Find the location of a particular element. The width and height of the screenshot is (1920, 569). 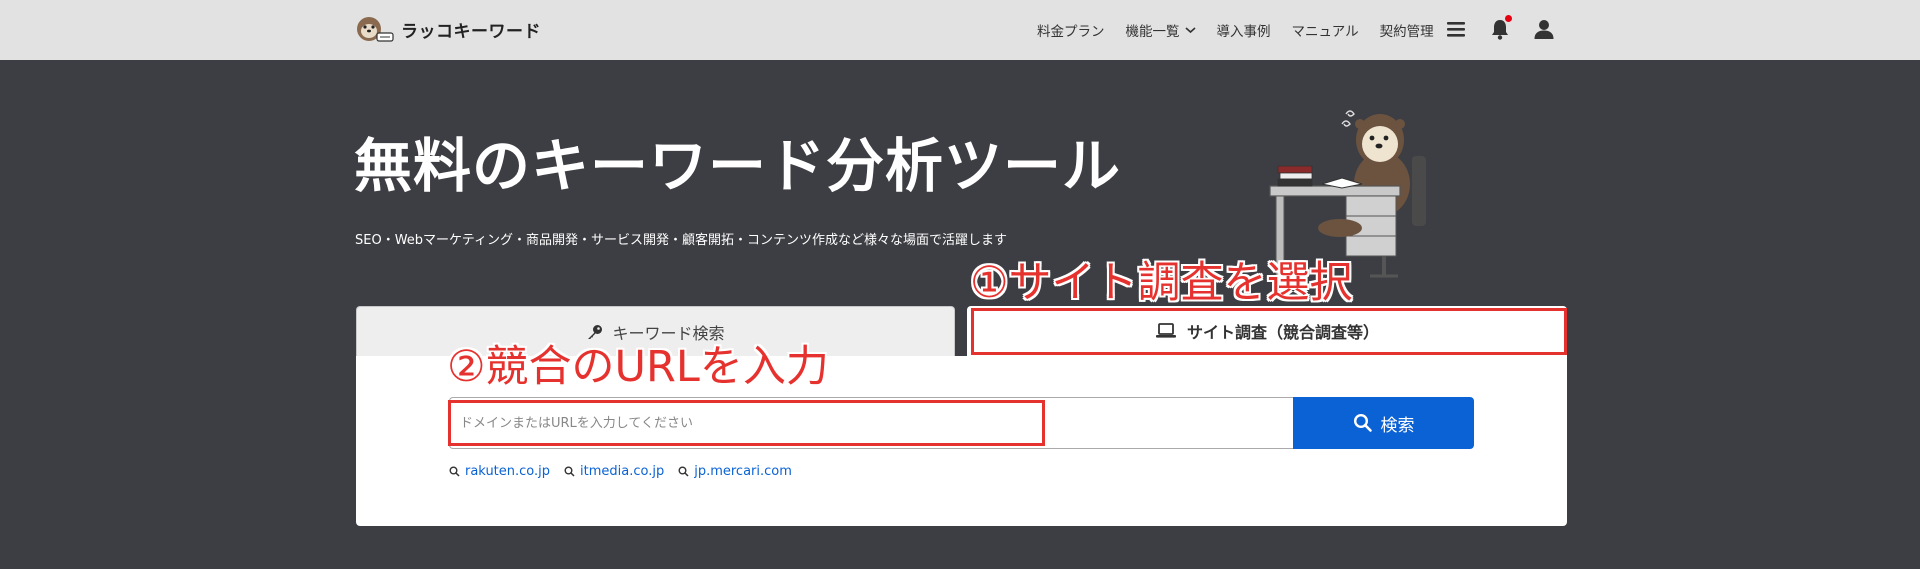

nav-features-label: 機能一覧 is located at coordinates (1152, 32).